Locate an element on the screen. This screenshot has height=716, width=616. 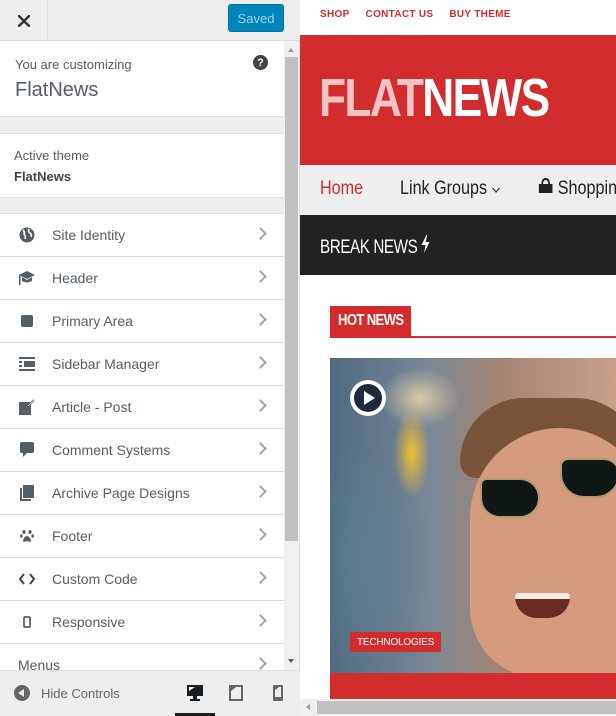
break-news-bar: BREAK NEWS is located at coordinates (458, 245).